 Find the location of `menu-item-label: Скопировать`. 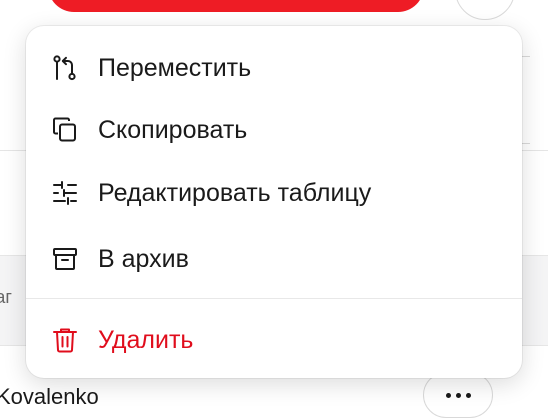

menu-item-label: Скопировать is located at coordinates (173, 130).